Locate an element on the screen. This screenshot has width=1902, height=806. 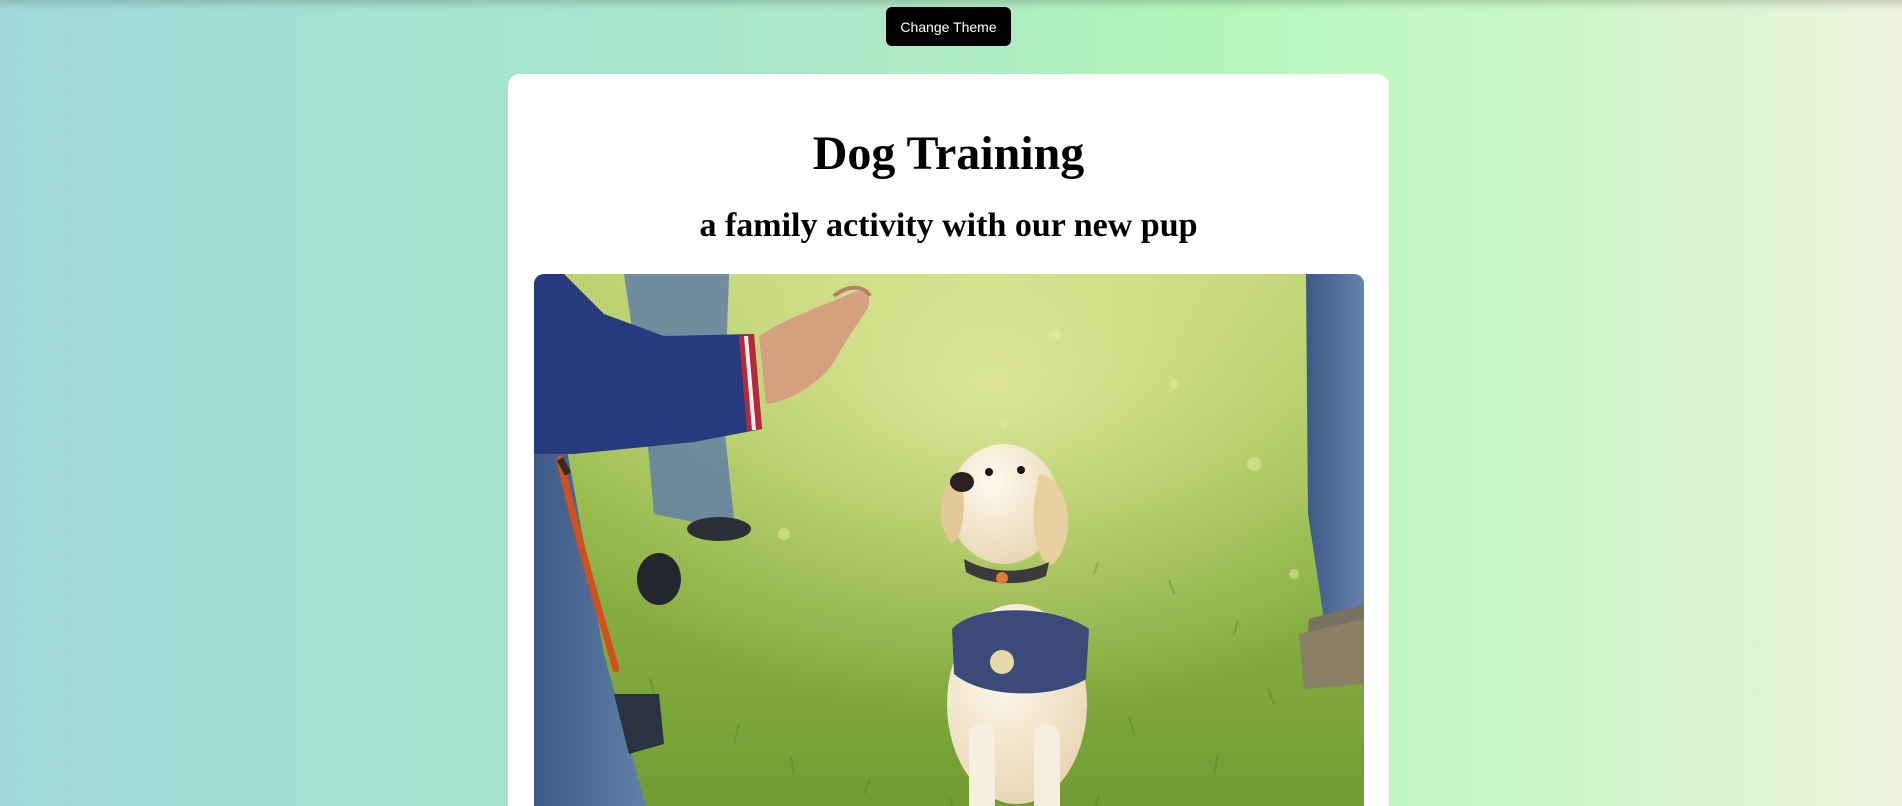
page-subtitle: a family activity with our new pup is located at coordinates (948, 225).